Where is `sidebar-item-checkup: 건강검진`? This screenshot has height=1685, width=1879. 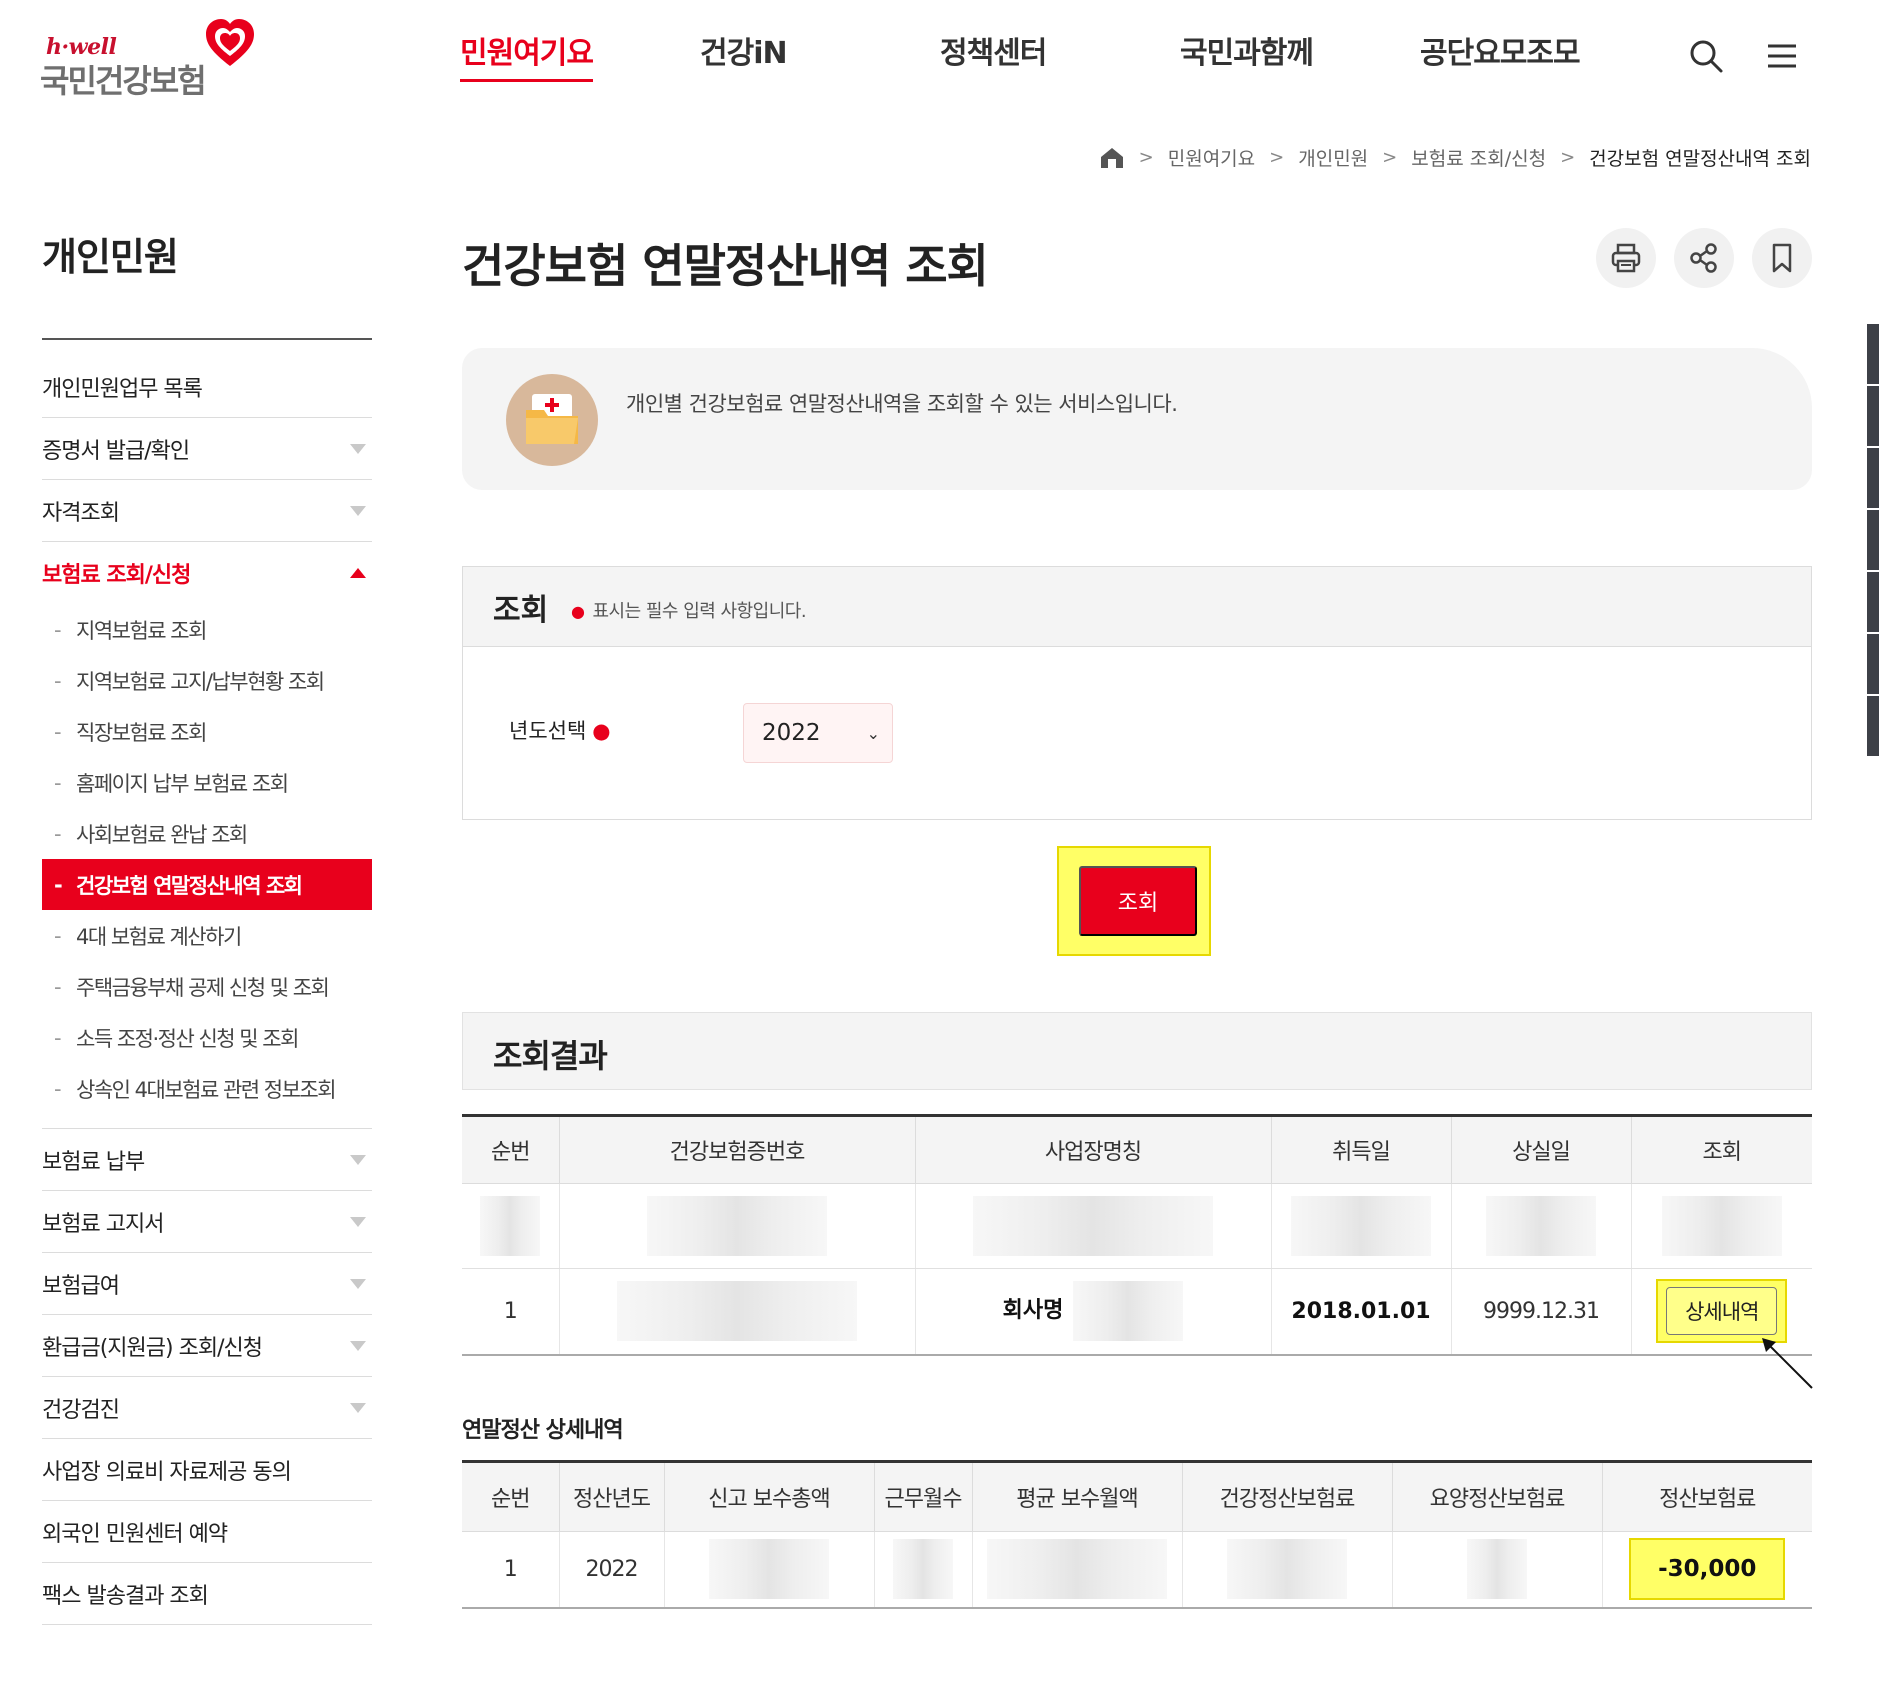 sidebar-item-checkup: 건강검진 is located at coordinates (207, 1408).